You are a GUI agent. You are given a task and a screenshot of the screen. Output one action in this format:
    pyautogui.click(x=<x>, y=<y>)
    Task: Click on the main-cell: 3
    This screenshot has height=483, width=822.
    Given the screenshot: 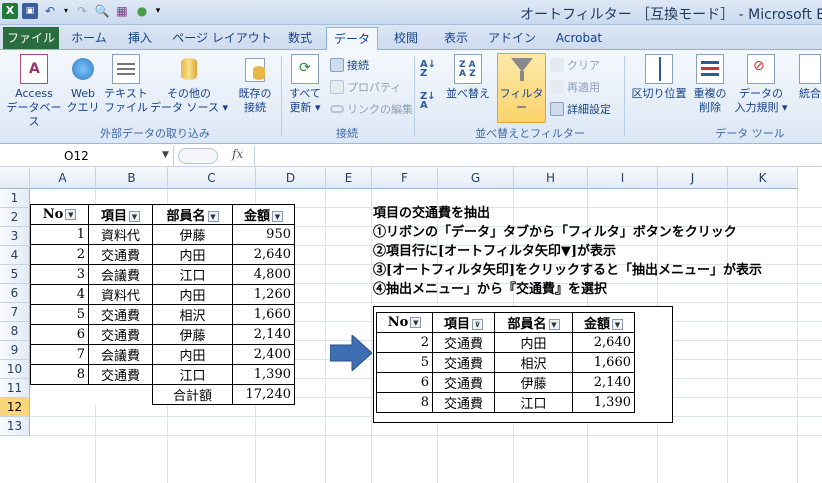 What is the action you would take?
    pyautogui.click(x=59, y=274)
    